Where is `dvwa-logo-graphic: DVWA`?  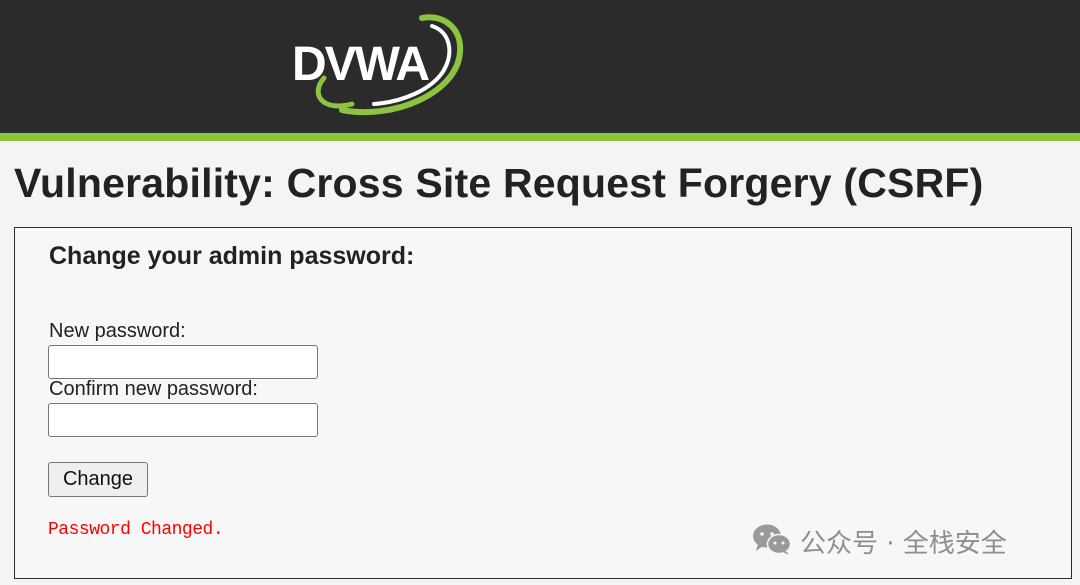 dvwa-logo-graphic: DVWA is located at coordinates (378, 65).